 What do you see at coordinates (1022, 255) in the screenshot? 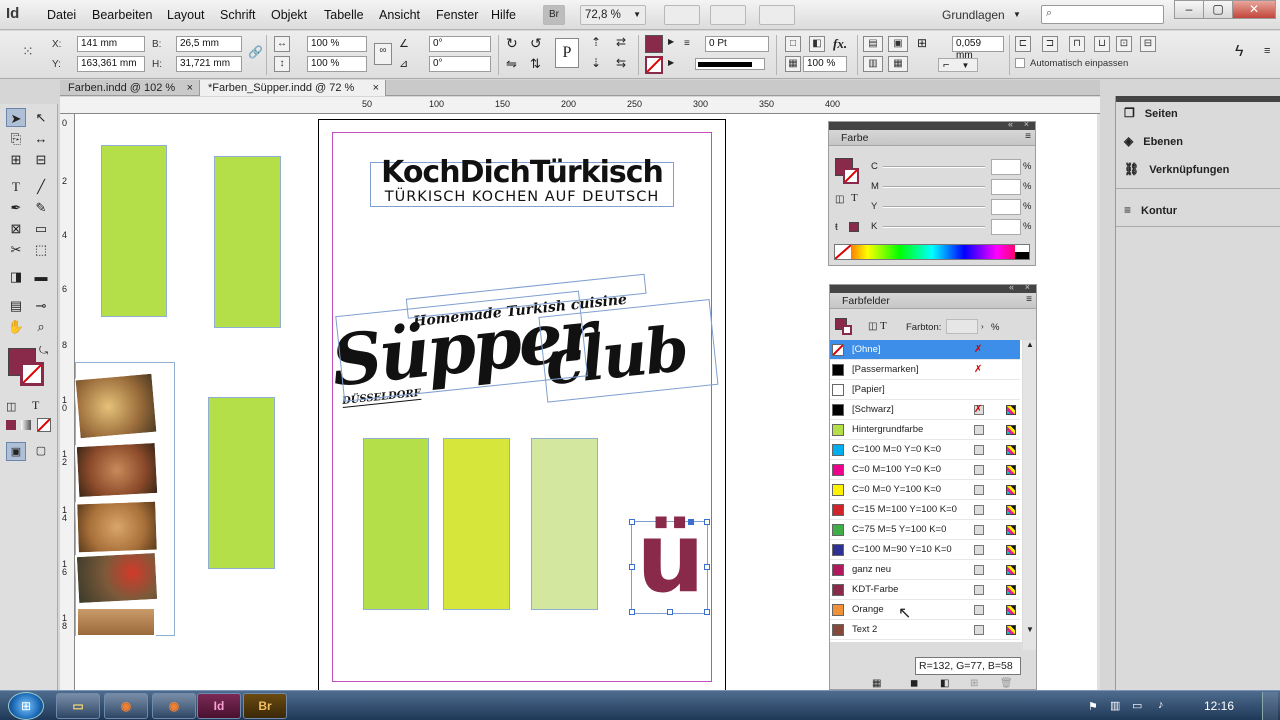
I see `black-swatch` at bounding box center [1022, 255].